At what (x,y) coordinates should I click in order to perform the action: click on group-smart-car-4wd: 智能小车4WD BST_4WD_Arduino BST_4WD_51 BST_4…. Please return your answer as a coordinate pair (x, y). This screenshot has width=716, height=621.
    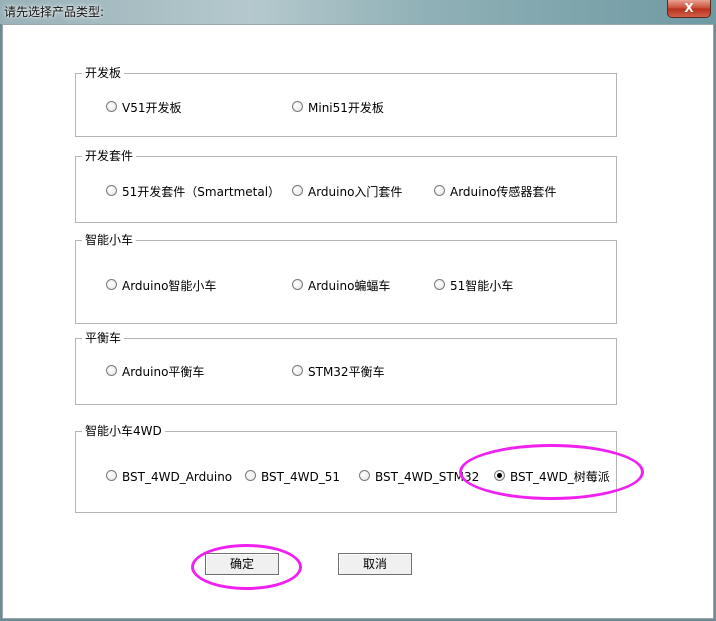
    Looking at the image, I should click on (346, 468).